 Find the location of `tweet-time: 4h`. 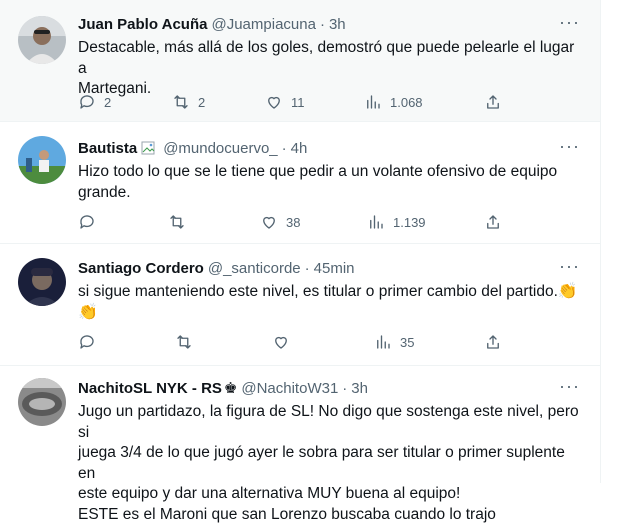

tweet-time: 4h is located at coordinates (299, 148).